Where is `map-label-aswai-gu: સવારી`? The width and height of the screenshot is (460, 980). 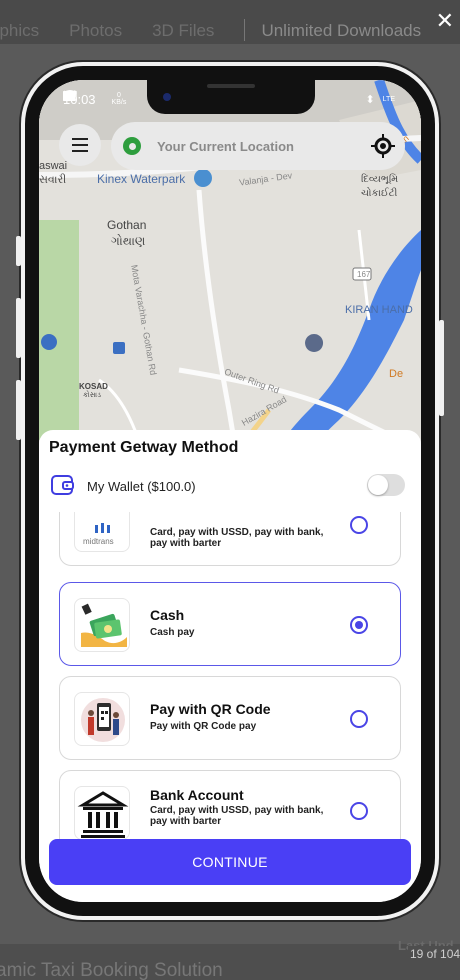
map-label-aswai-gu: સવારી is located at coordinates (53, 180).